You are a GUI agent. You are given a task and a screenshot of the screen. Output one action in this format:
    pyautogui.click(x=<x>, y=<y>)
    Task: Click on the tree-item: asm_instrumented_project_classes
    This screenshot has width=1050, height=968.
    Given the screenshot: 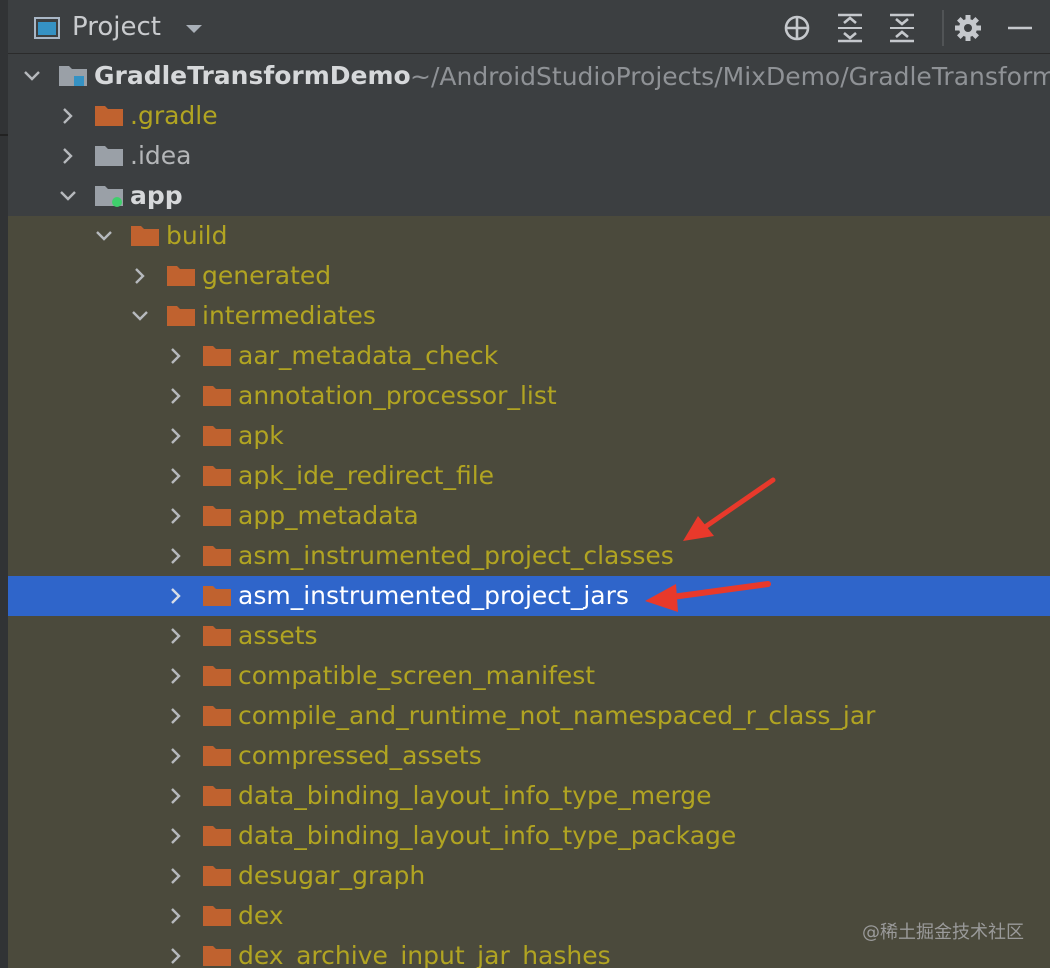 What is the action you would take?
    pyautogui.click(x=529, y=556)
    